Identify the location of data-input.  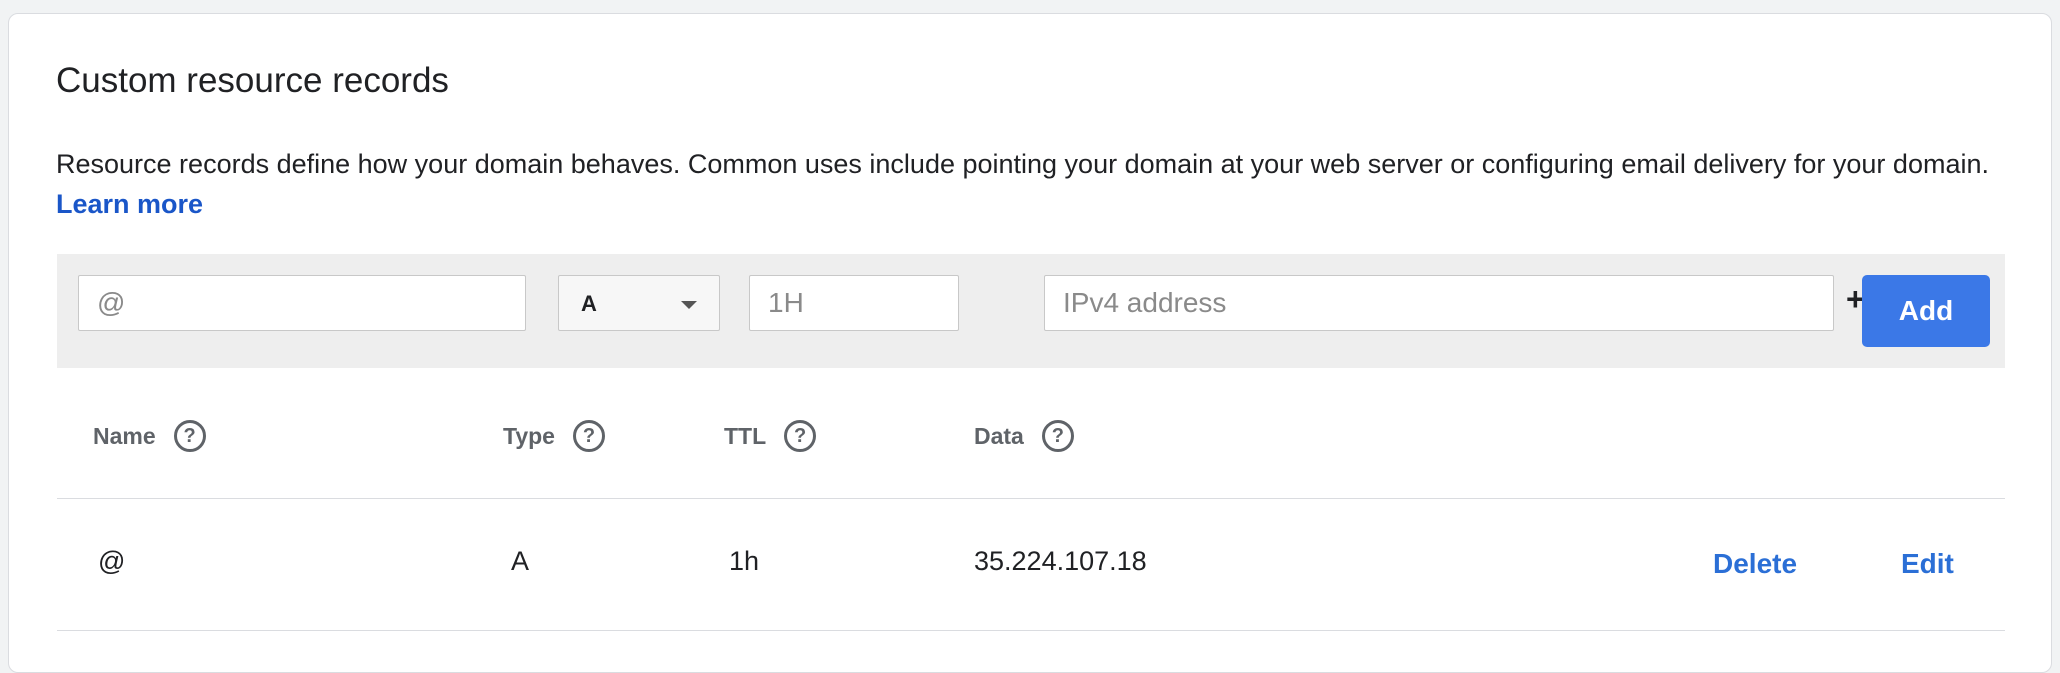
(1439, 303).